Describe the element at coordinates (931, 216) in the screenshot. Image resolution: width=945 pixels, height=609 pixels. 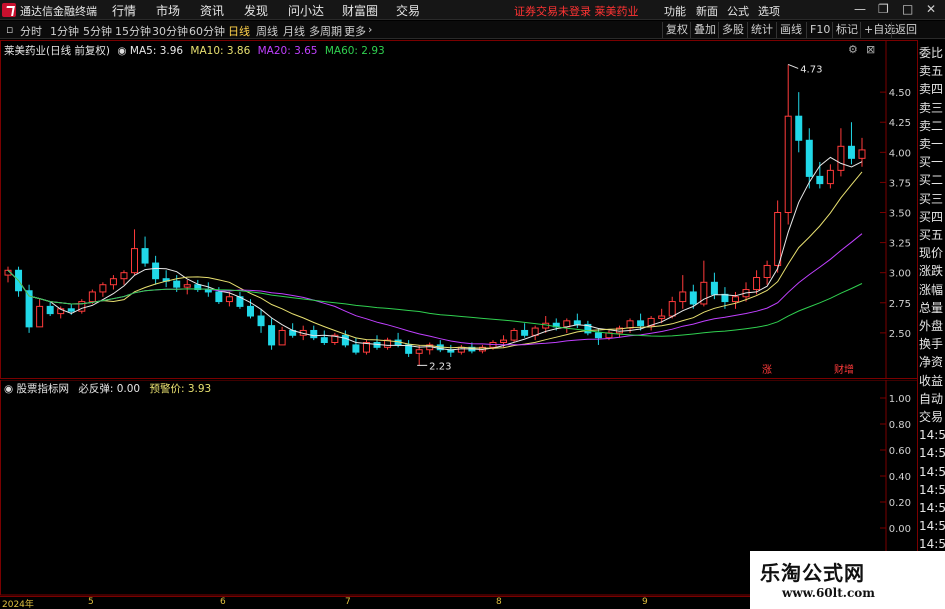
I see `quote-row: 买四` at that location.